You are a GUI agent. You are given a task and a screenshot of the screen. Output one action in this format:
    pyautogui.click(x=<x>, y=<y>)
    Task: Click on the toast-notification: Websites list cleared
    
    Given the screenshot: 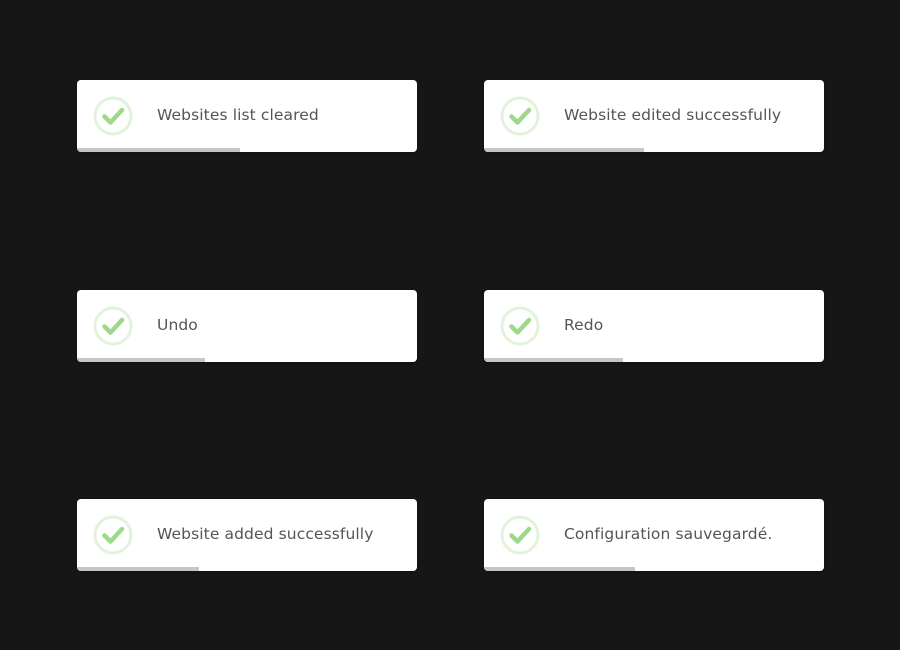 What is the action you would take?
    pyautogui.click(x=247, y=116)
    